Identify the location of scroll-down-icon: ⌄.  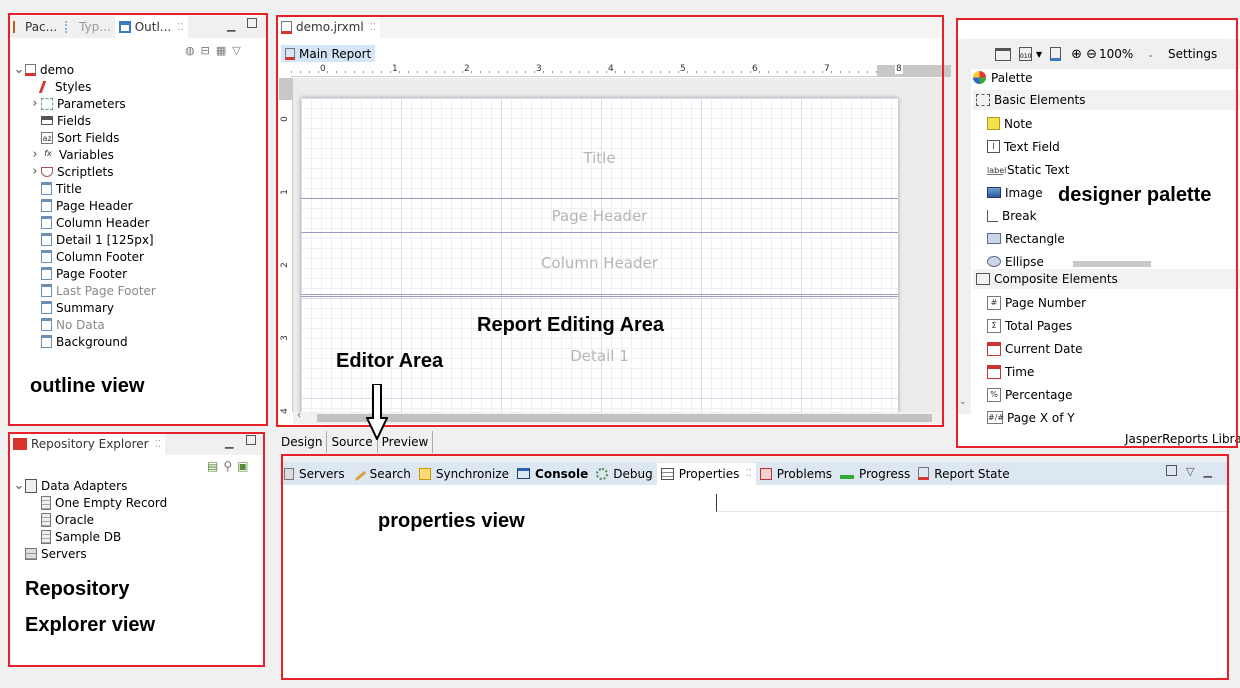
(963, 402).